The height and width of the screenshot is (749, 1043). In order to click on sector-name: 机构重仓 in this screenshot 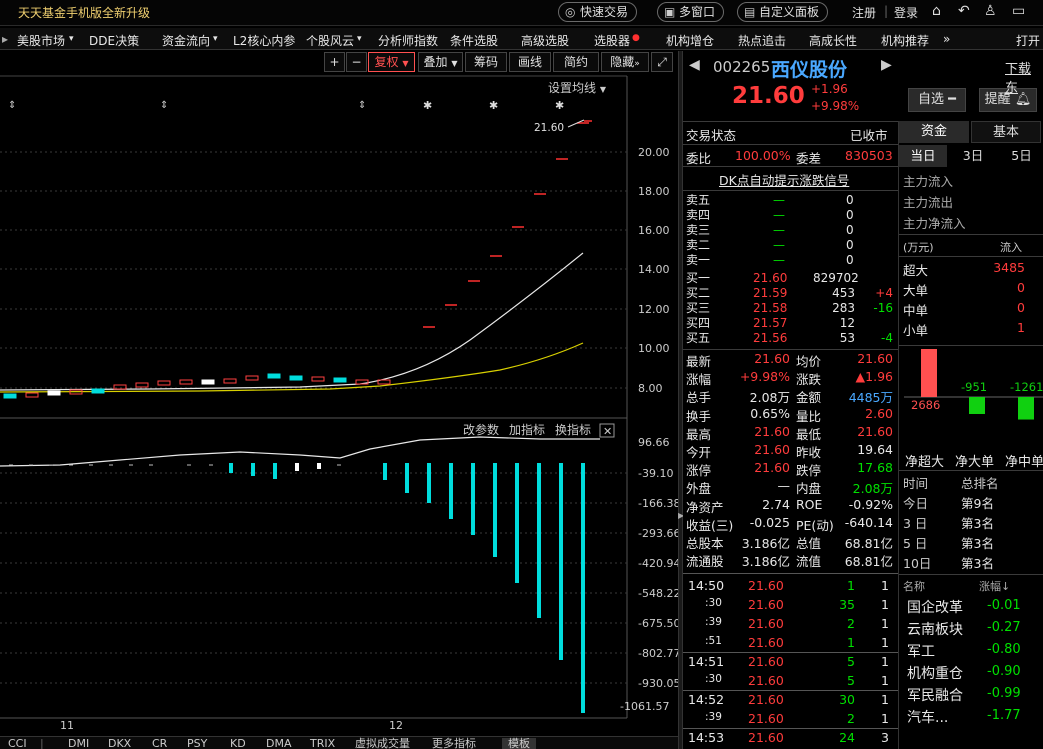, I will do `click(935, 673)`.